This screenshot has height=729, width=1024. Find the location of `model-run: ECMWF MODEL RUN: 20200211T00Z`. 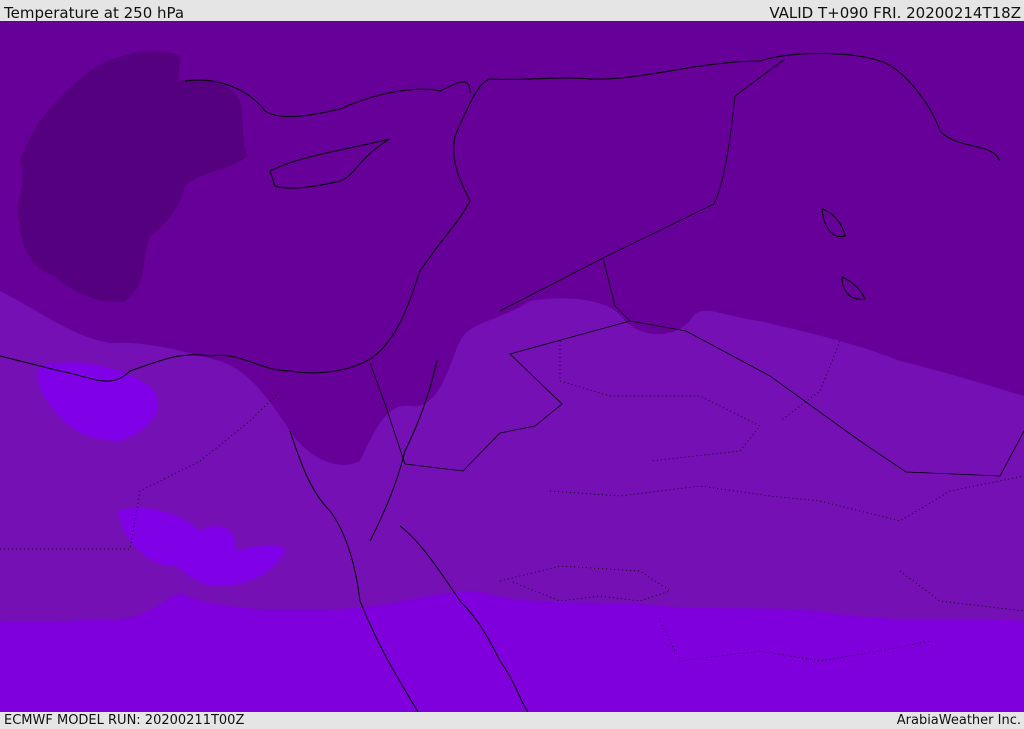

model-run: ECMWF MODEL RUN: 20200211T00Z is located at coordinates (124, 720).